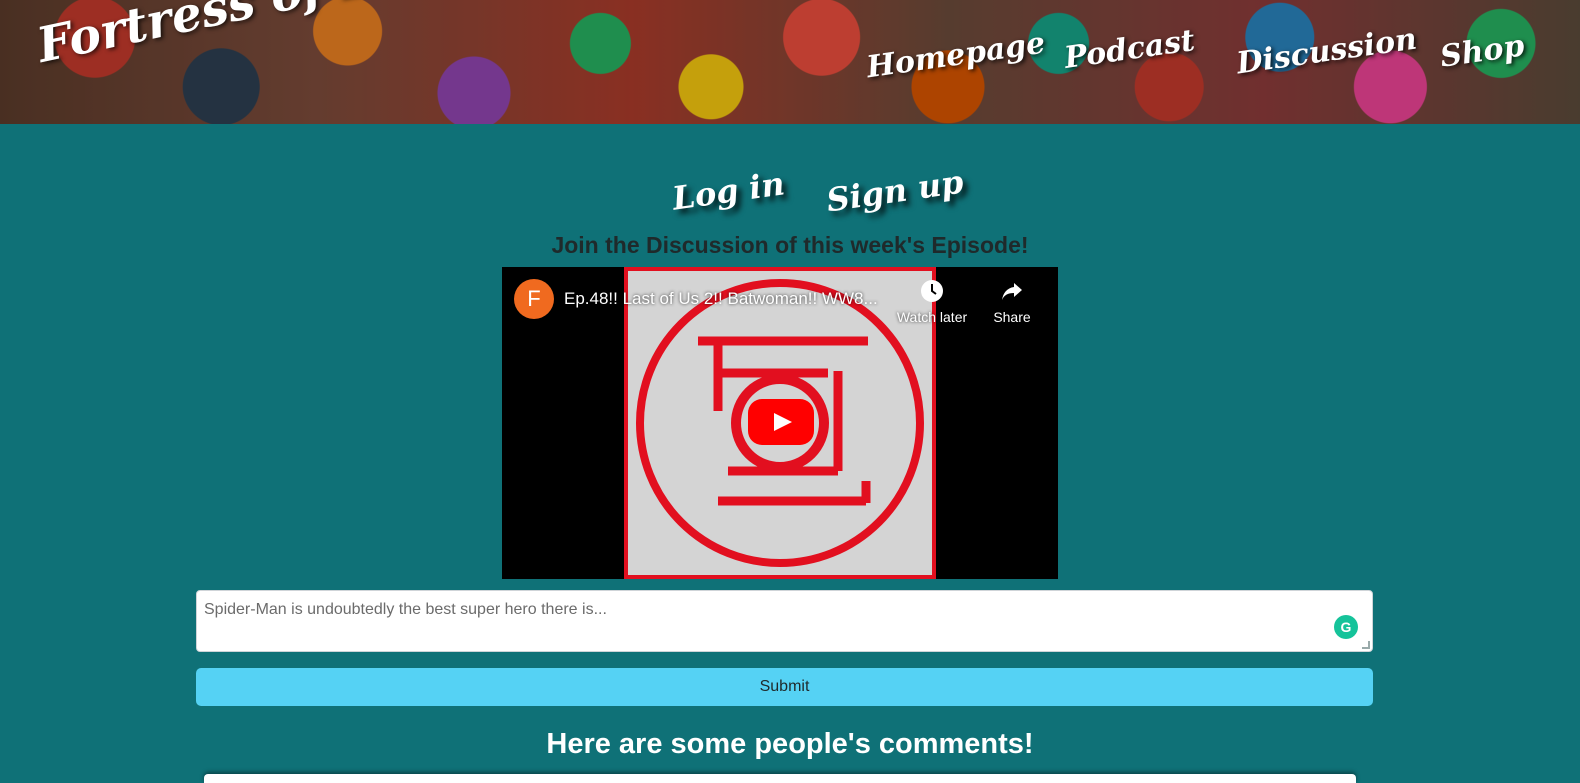  What do you see at coordinates (1326, 52) in the screenshot?
I see `nav-discussion: Discussion` at bounding box center [1326, 52].